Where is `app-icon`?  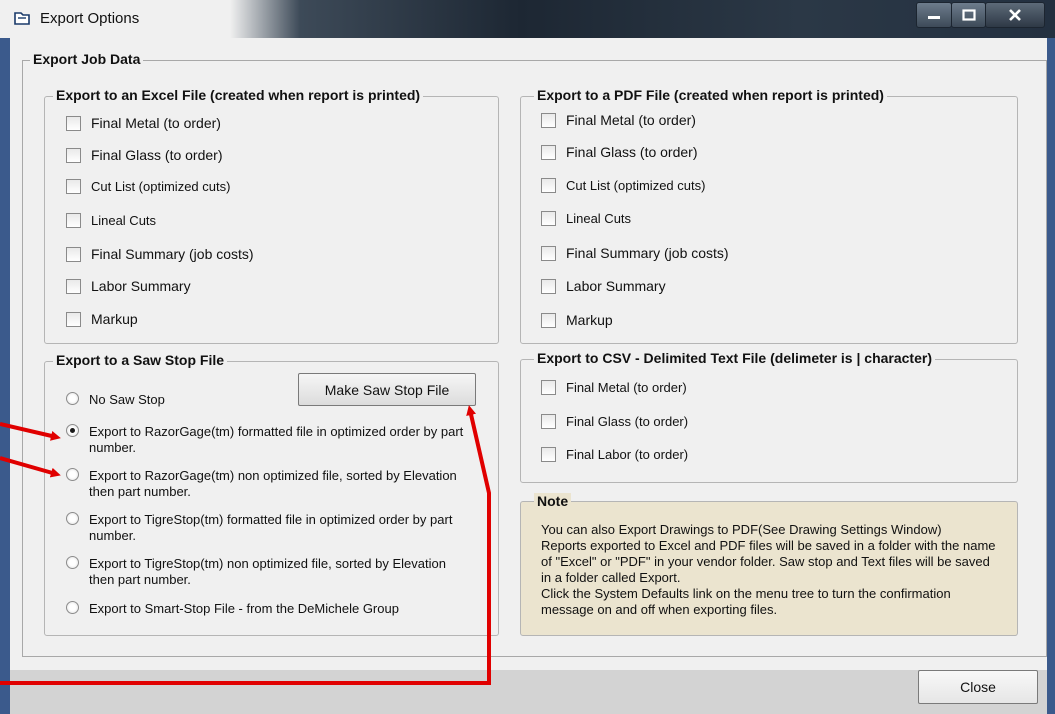
app-icon is located at coordinates (22, 18).